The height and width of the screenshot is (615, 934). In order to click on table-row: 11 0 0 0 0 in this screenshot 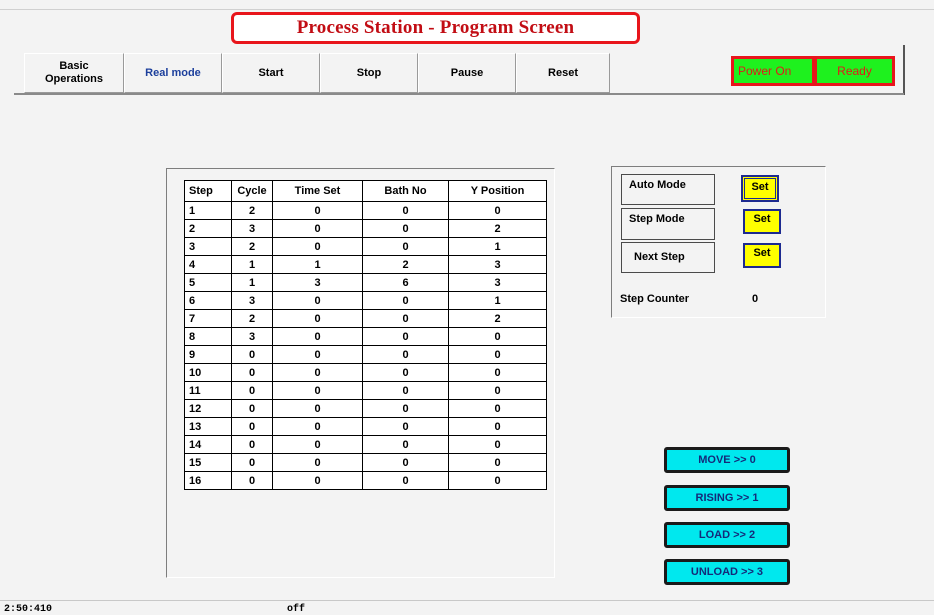, I will do `click(365, 390)`.